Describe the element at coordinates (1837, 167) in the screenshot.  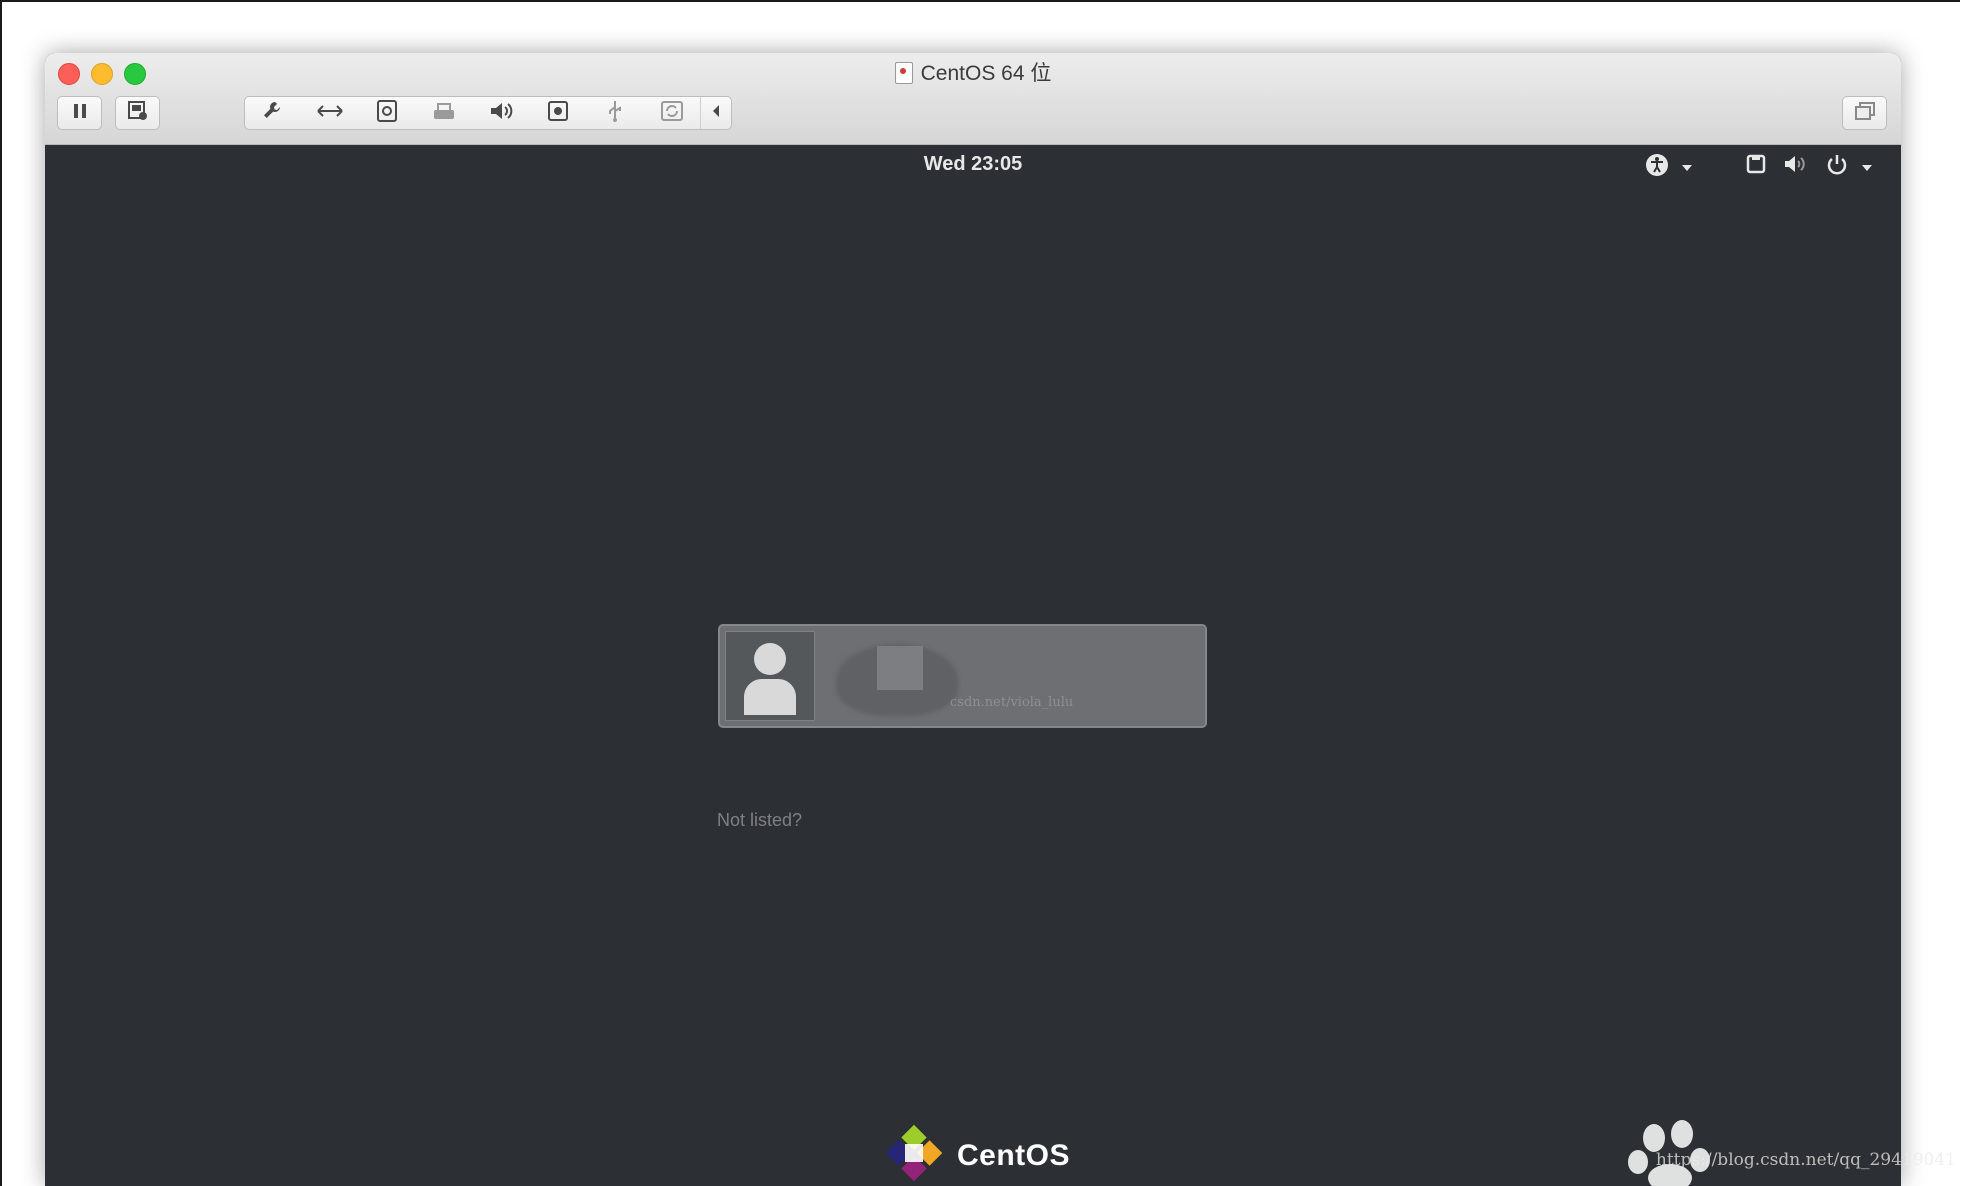
I see `power-icon` at that location.